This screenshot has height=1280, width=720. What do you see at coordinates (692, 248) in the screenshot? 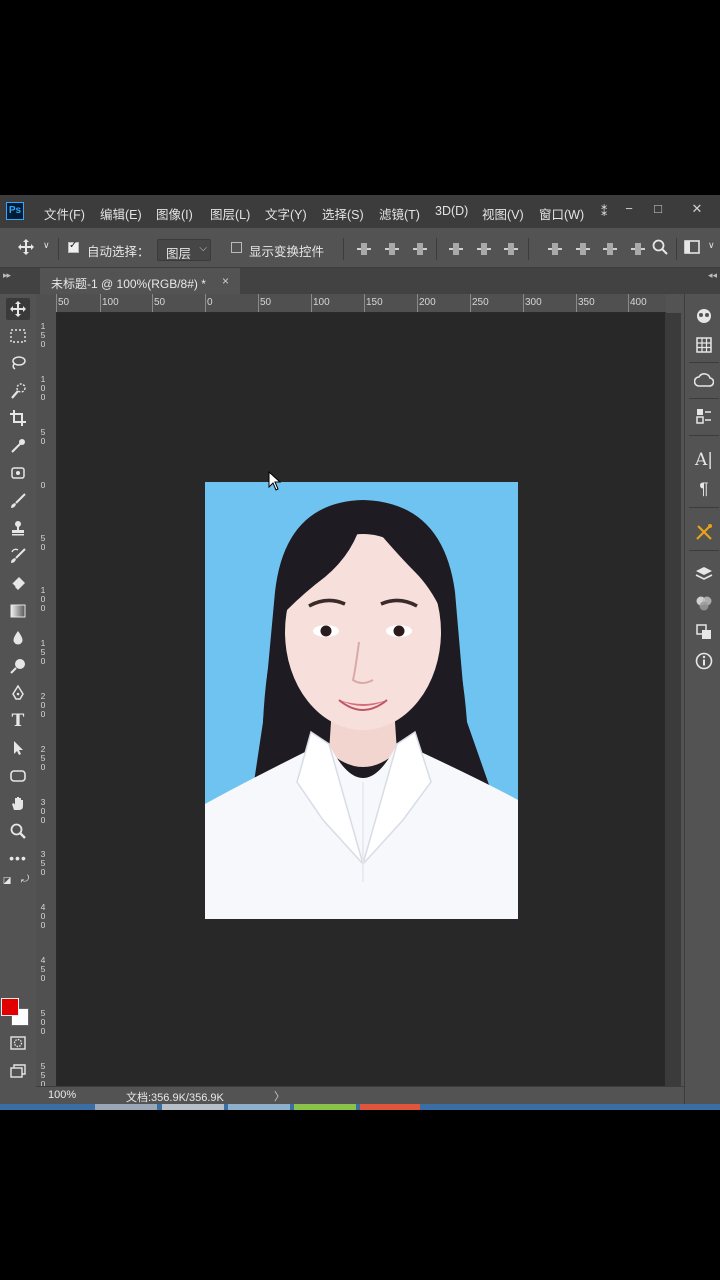
I see `workspace-icon` at bounding box center [692, 248].